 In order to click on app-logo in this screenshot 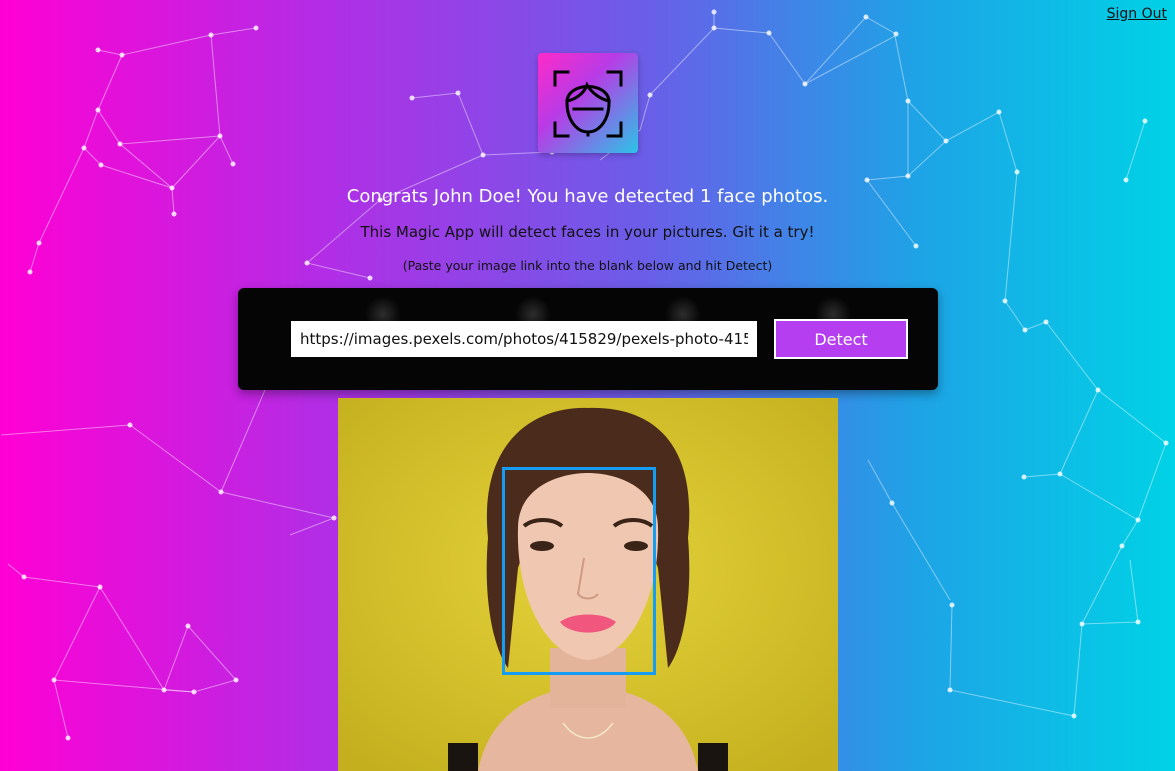, I will do `click(588, 103)`.